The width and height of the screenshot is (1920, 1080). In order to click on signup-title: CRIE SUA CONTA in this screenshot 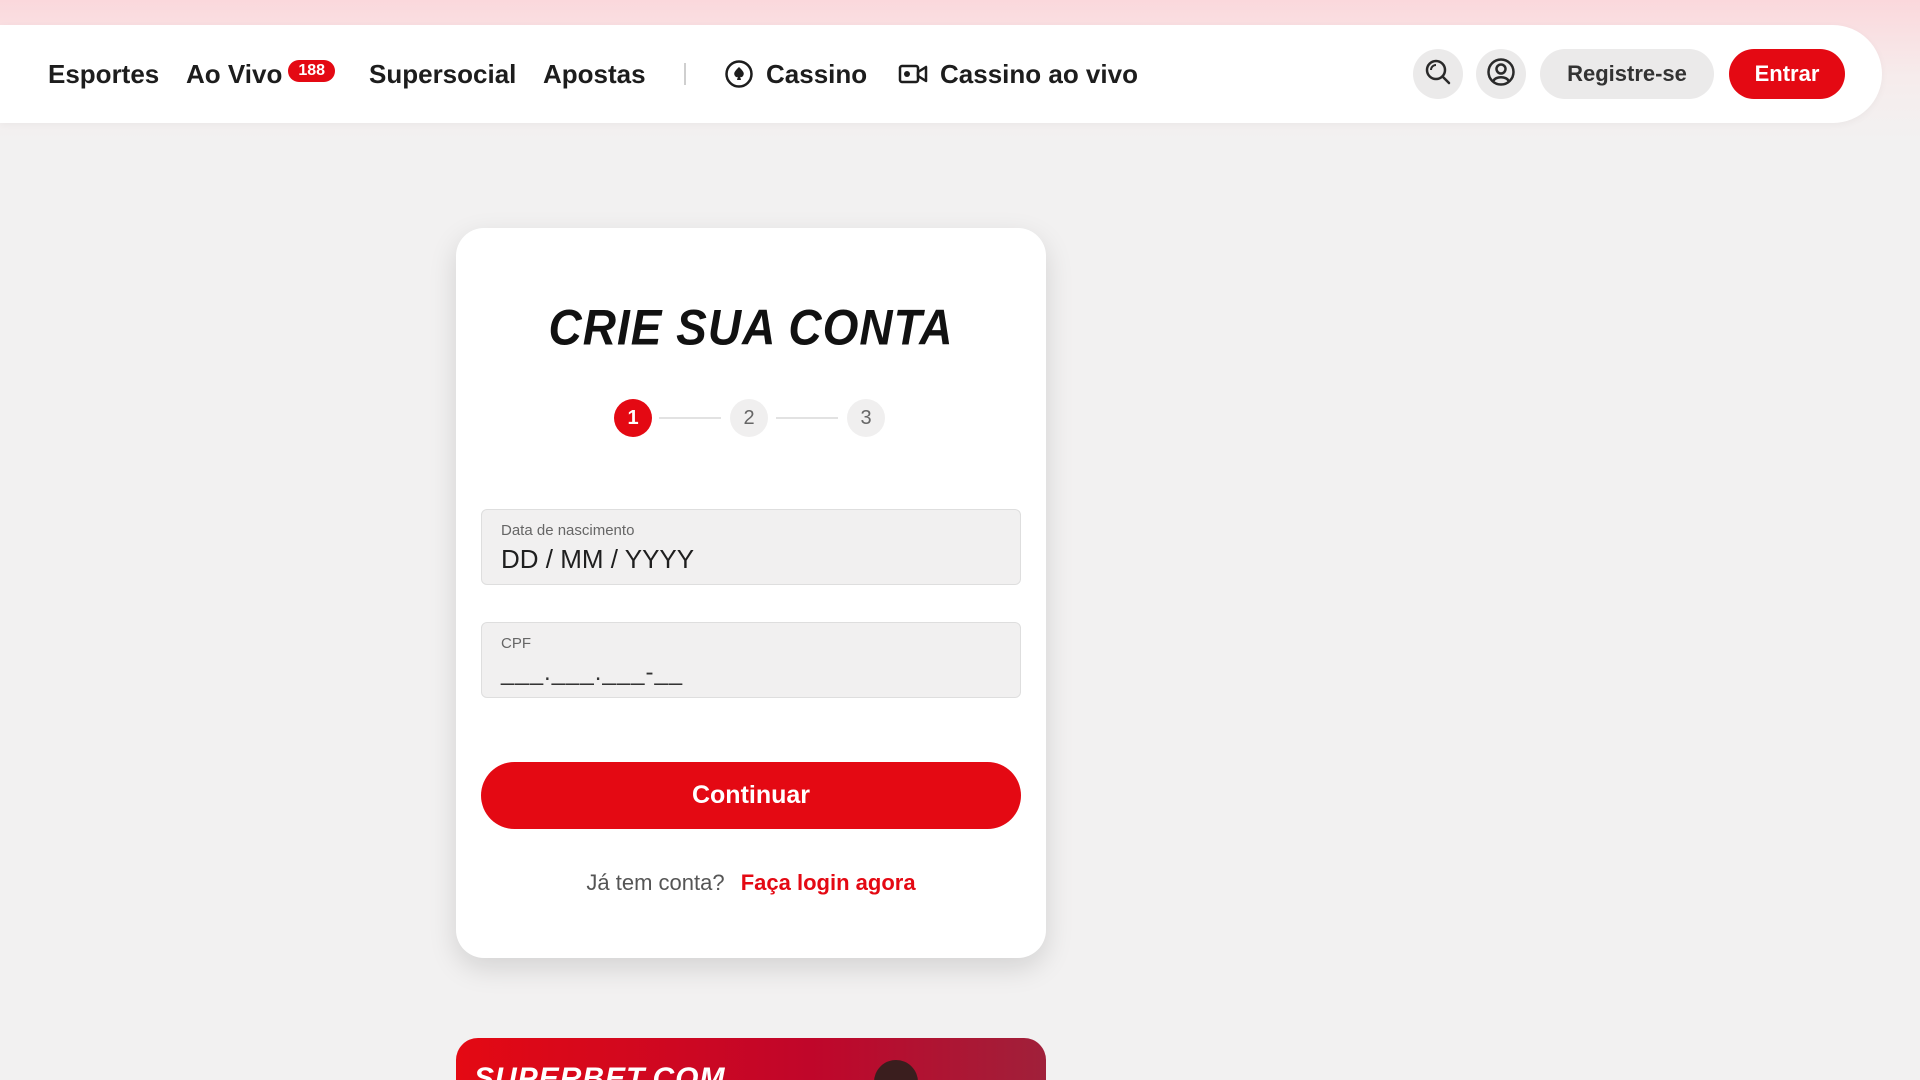, I will do `click(751, 327)`.